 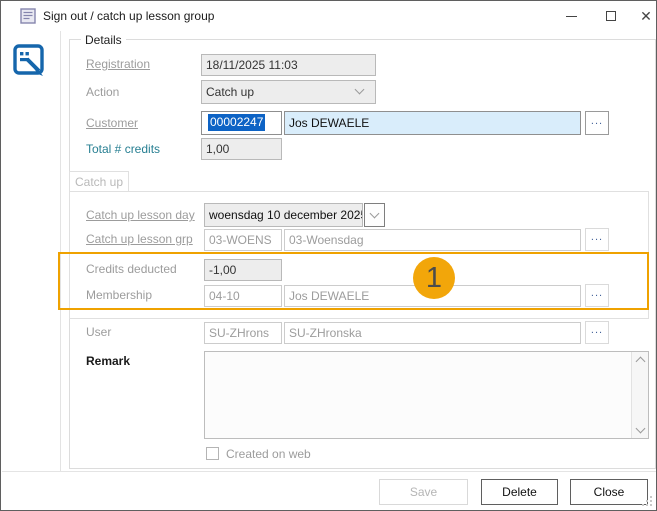 I want to click on minimize-icon, so click(x=571, y=16).